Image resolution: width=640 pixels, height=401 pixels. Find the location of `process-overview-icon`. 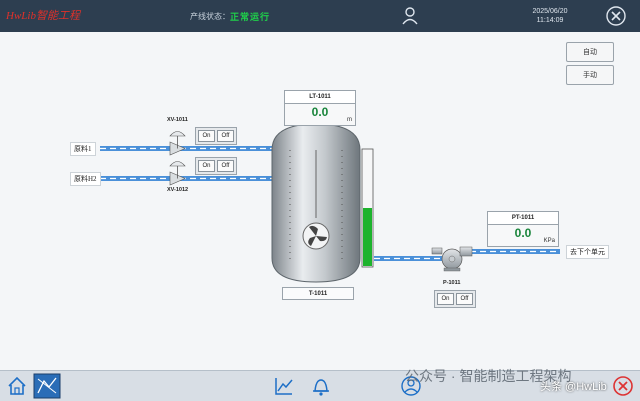

process-overview-icon is located at coordinates (47, 386).